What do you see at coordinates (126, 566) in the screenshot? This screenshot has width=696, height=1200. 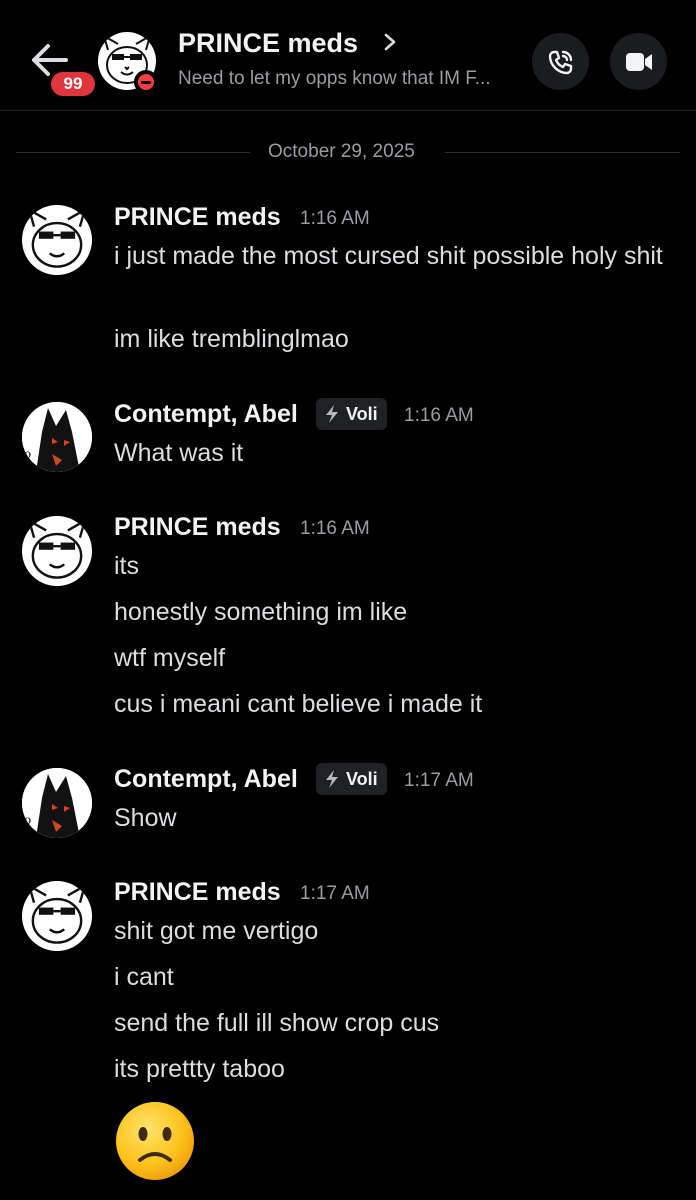 I see `message-text: its` at bounding box center [126, 566].